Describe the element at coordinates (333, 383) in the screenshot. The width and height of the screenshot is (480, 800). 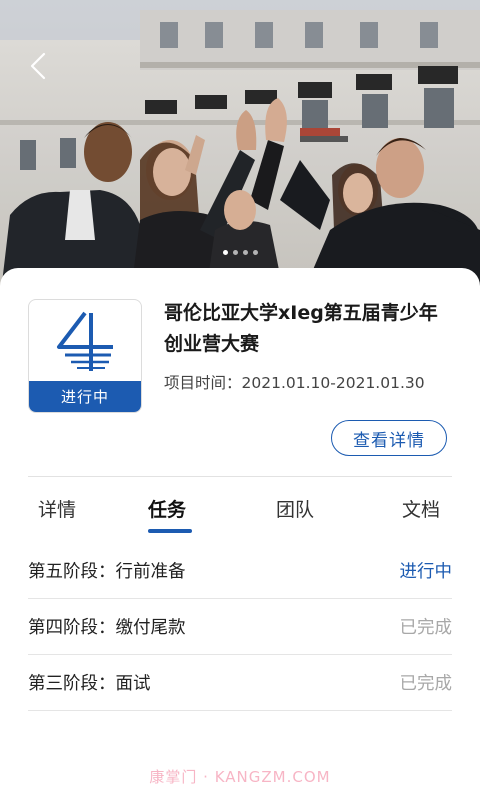
I see `project-time-range: 2021.01.10-2021.01.30` at that location.